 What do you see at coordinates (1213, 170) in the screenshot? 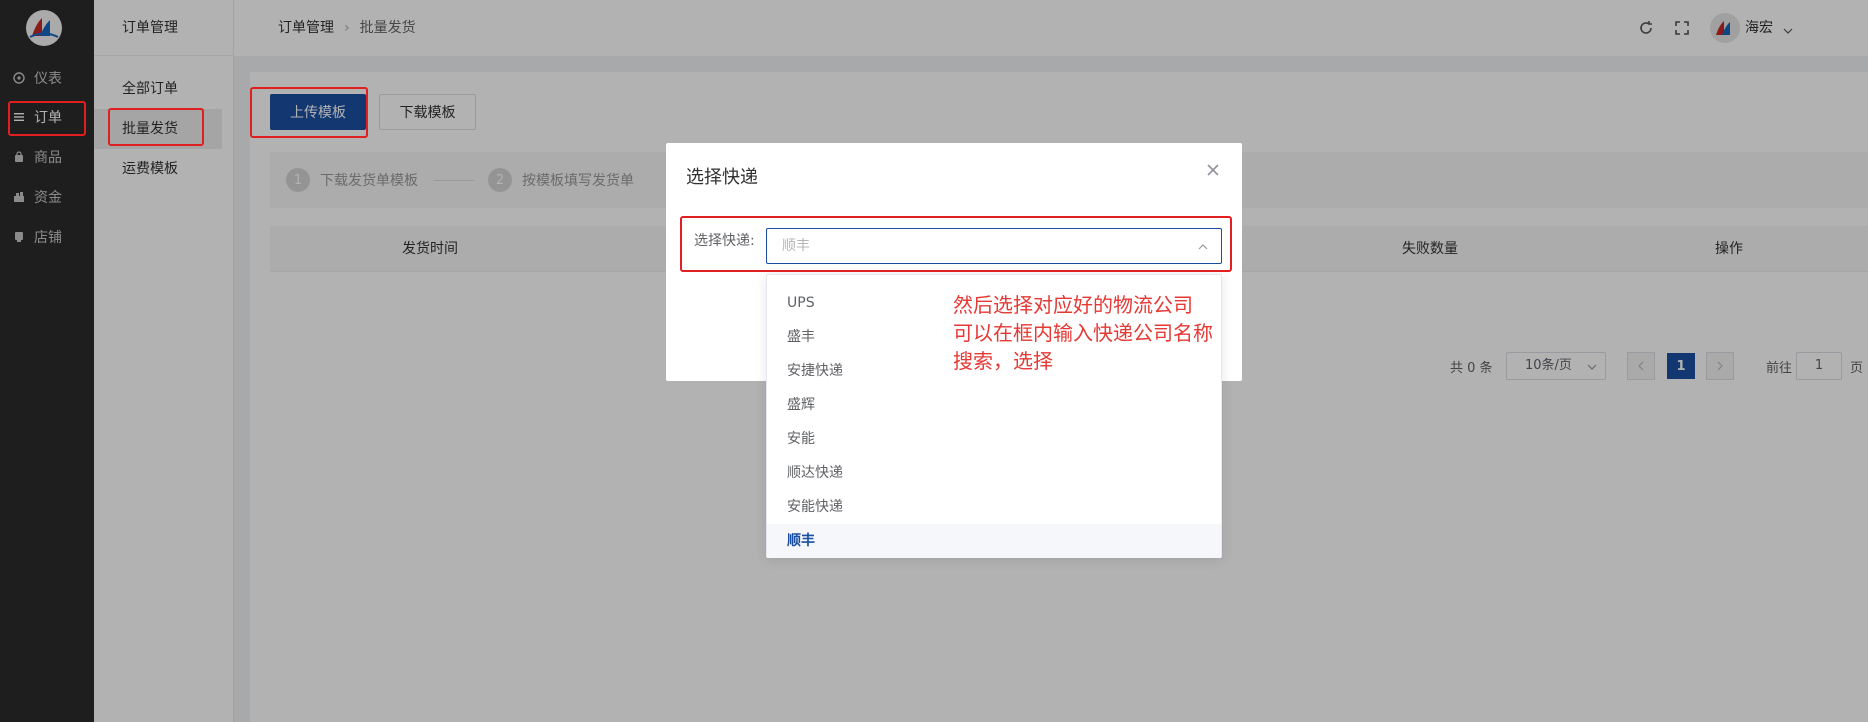
I see `close-icon` at bounding box center [1213, 170].